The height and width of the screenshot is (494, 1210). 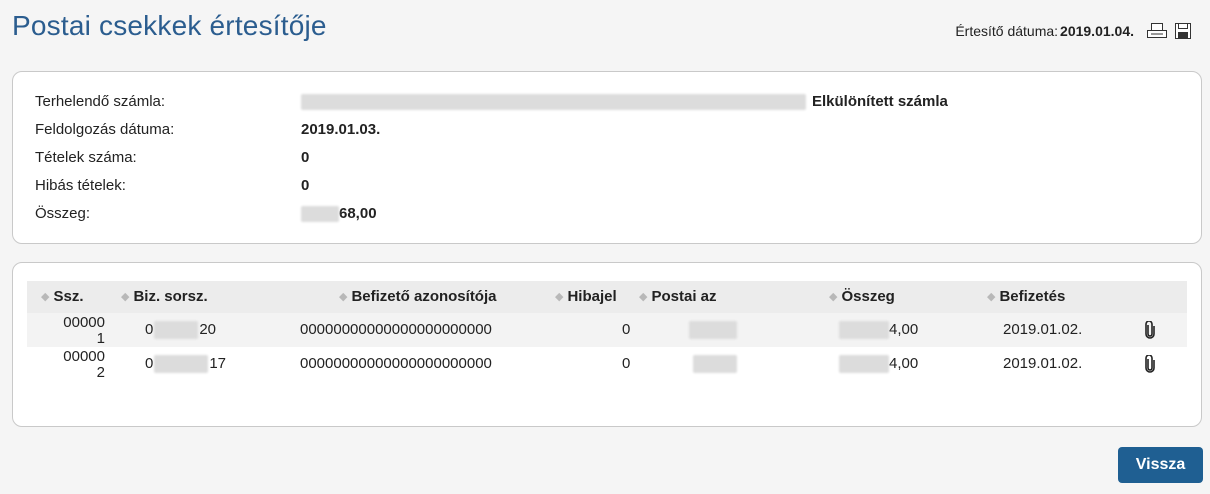 I want to click on page-title: Postai csekkek értesítője, so click(x=169, y=25).